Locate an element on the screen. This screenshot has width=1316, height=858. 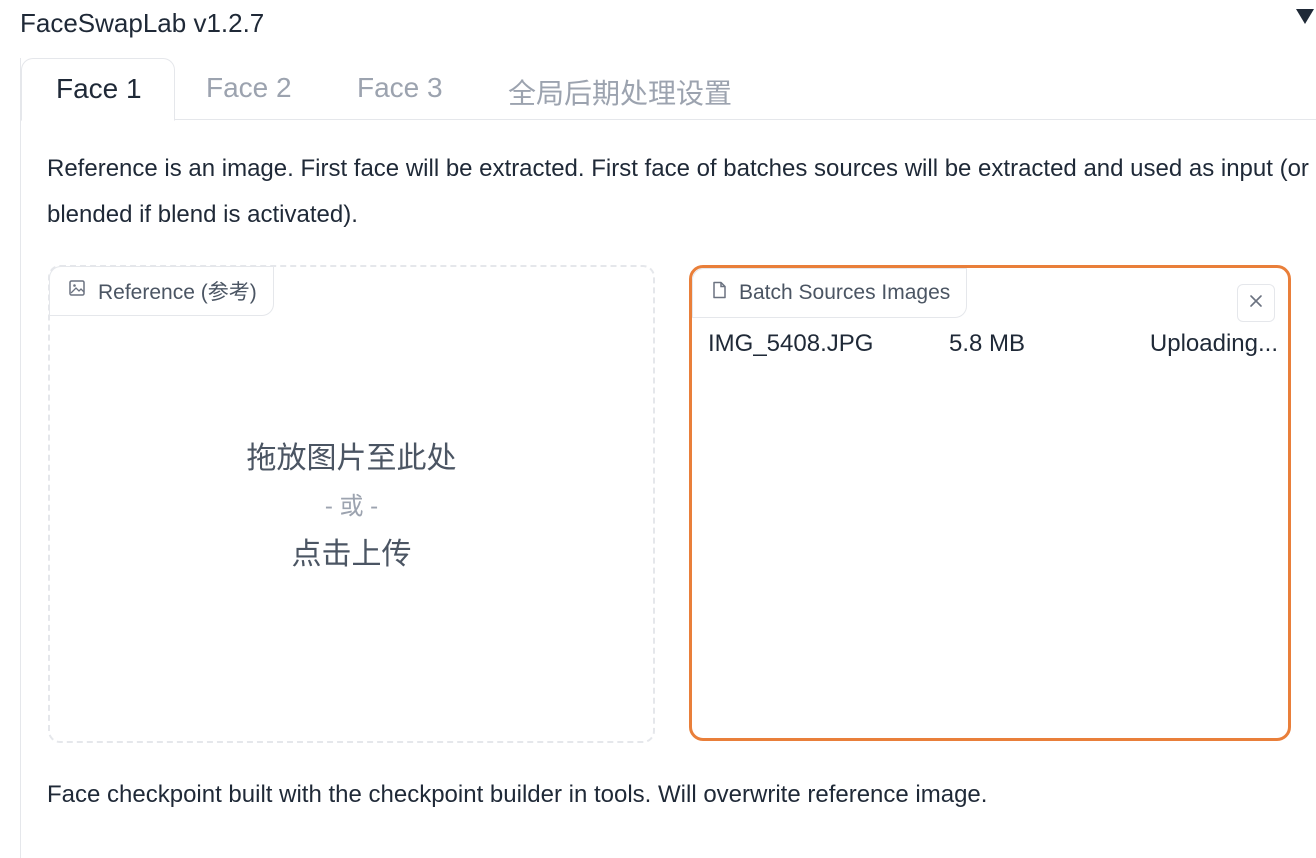
accordion-header: FaceSwapLab v1.2.7 is located at coordinates (668, 23).